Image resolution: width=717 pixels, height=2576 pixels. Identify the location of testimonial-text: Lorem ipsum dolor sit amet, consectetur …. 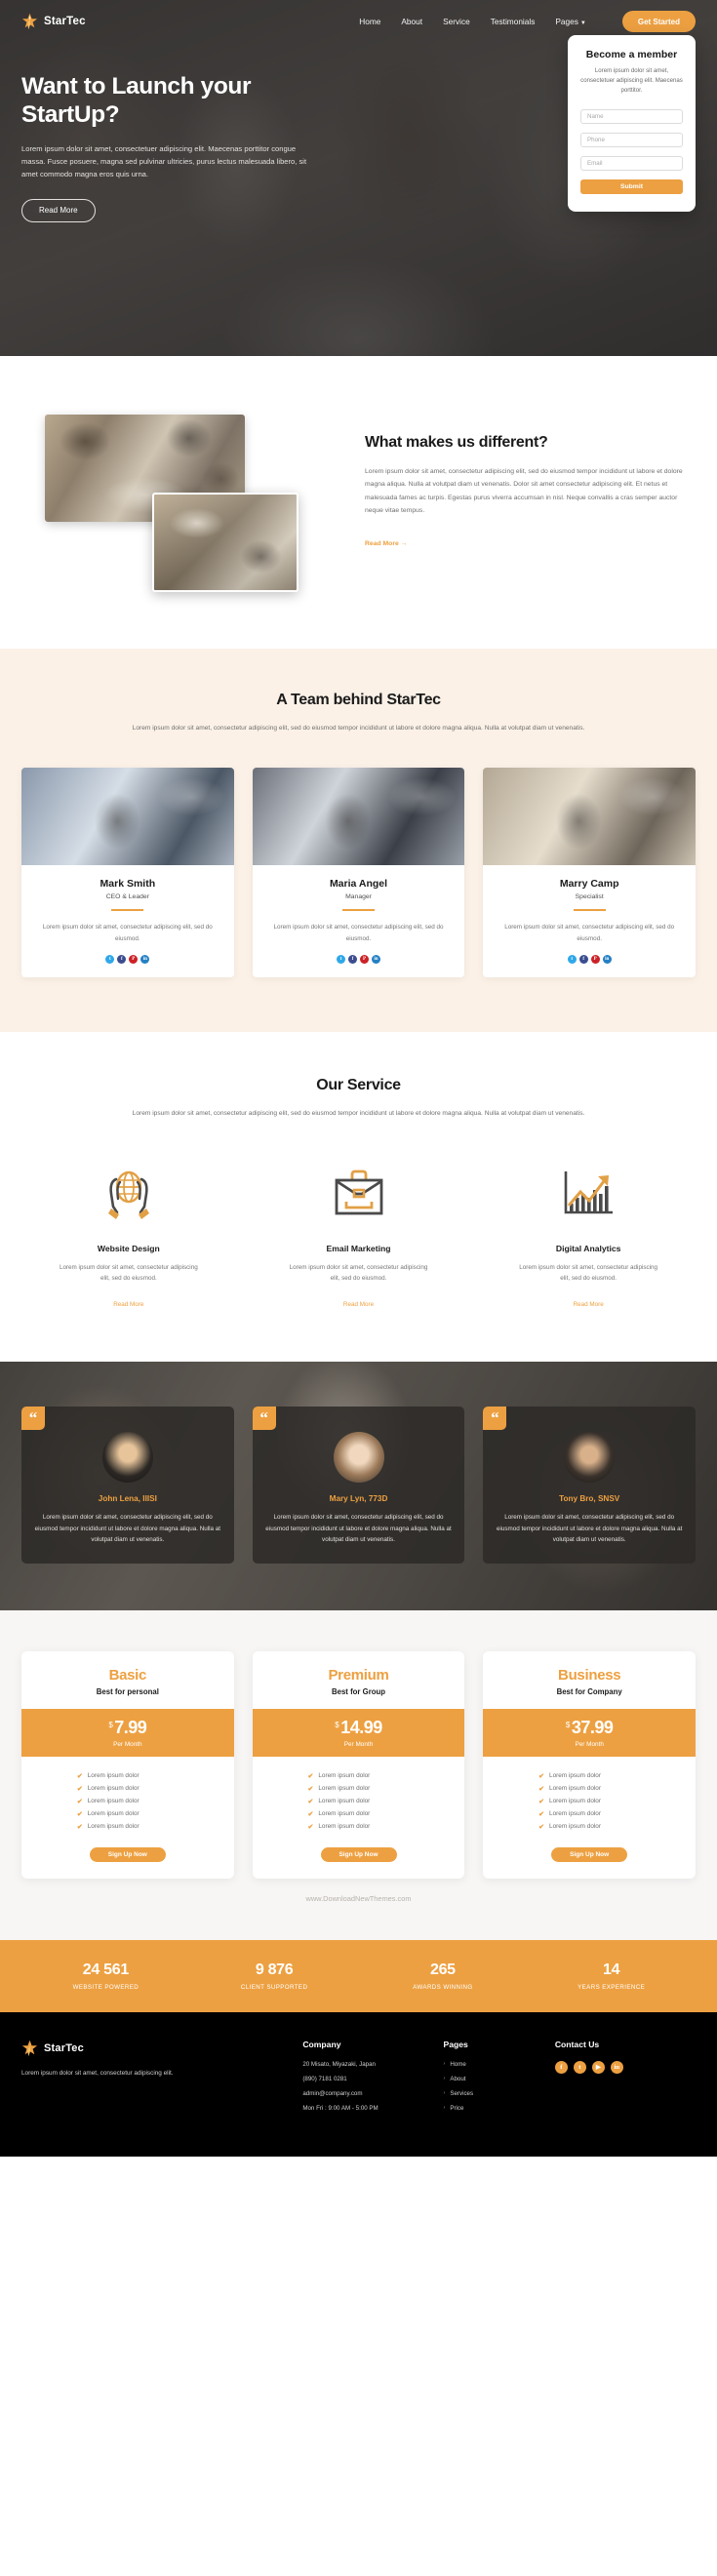
(127, 1528).